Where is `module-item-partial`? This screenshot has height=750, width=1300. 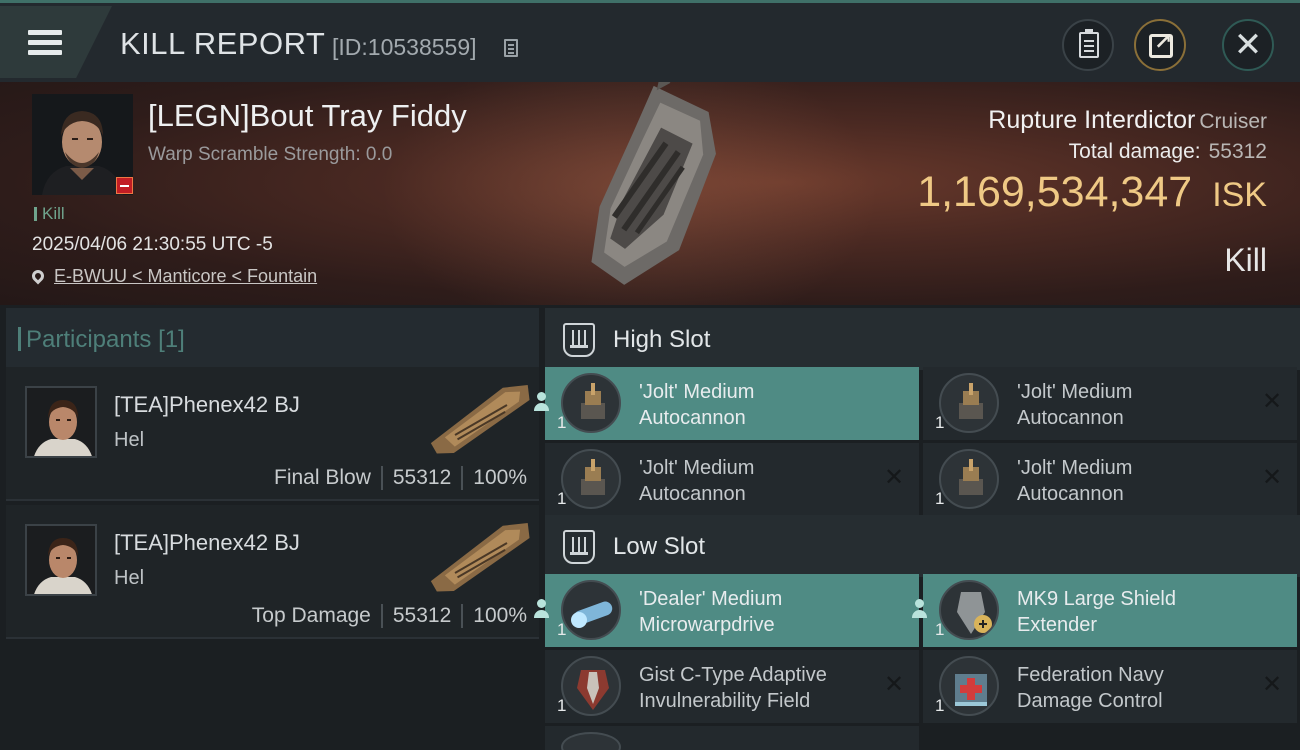
module-item-partial is located at coordinates (732, 738).